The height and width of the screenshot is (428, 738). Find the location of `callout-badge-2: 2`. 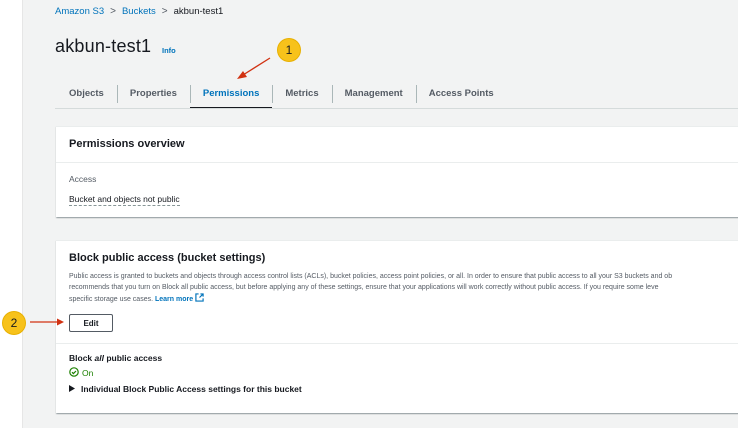

callout-badge-2: 2 is located at coordinates (14, 323).